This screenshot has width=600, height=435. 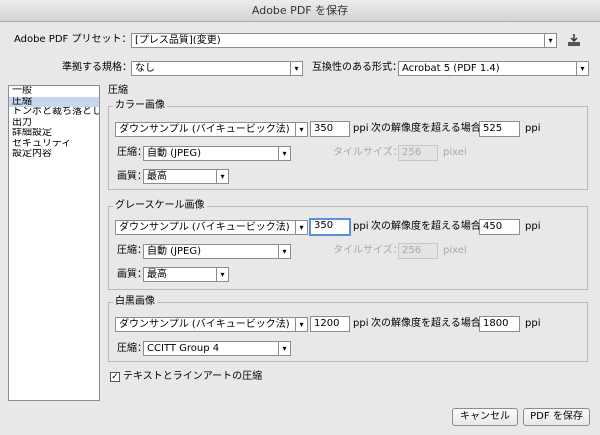 What do you see at coordinates (426, 128) in the screenshot?
I see `color-threshold-label: 次の解像度を超える場合` at bounding box center [426, 128].